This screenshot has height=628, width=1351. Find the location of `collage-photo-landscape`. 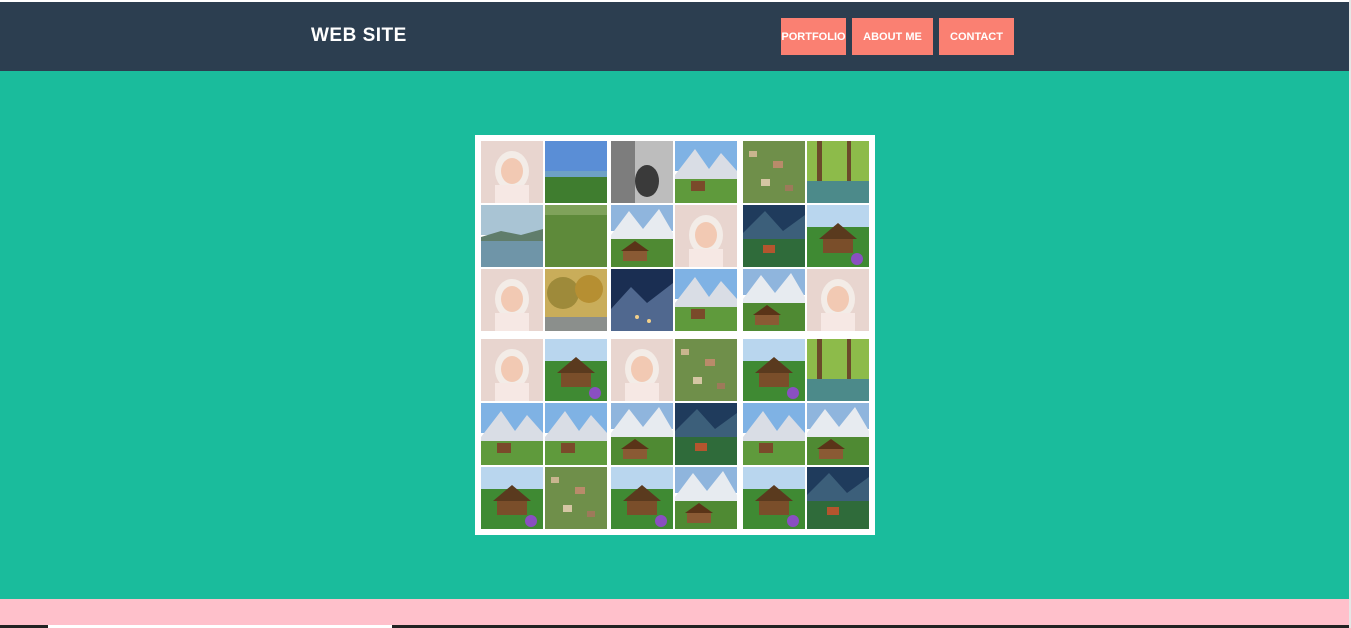

collage-photo-landscape is located at coordinates (576, 172).